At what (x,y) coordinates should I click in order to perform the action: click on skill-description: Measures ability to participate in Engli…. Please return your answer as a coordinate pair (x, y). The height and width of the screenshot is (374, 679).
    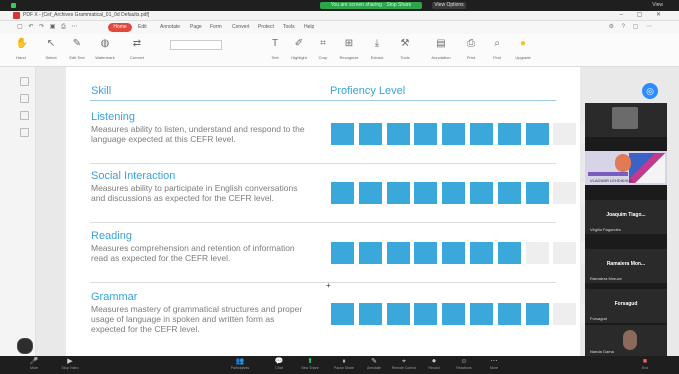
    Looking at the image, I should click on (194, 193).